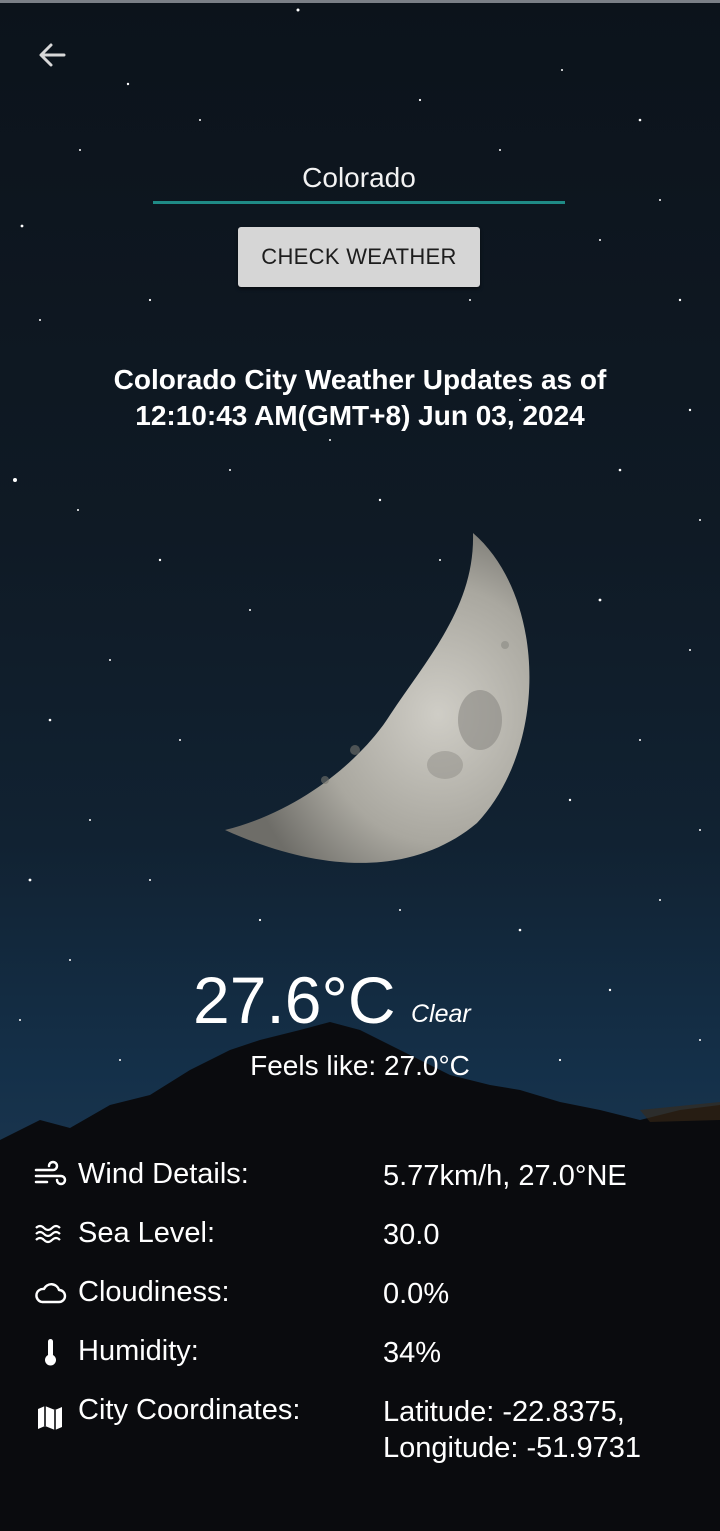  What do you see at coordinates (504, 1412) in the screenshot?
I see `latitude-text: Latitude: -22.8375,` at bounding box center [504, 1412].